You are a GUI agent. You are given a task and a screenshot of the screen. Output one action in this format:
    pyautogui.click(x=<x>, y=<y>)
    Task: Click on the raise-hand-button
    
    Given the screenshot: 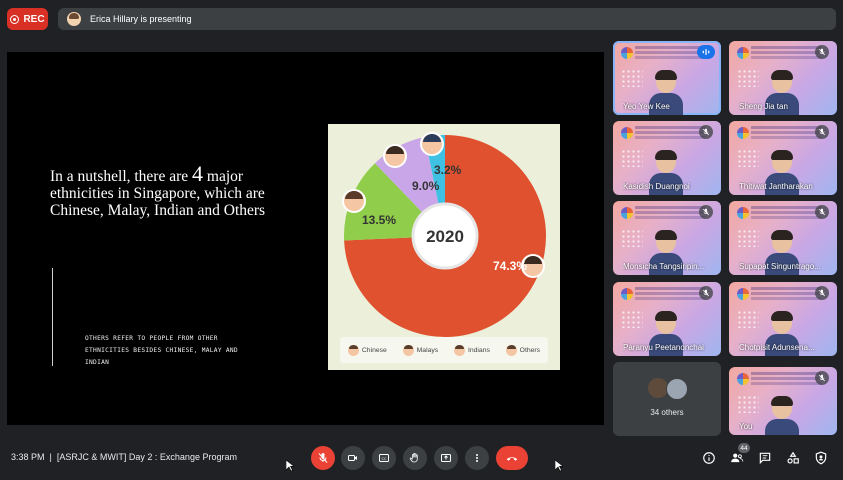 What is the action you would take?
    pyautogui.click(x=415, y=458)
    